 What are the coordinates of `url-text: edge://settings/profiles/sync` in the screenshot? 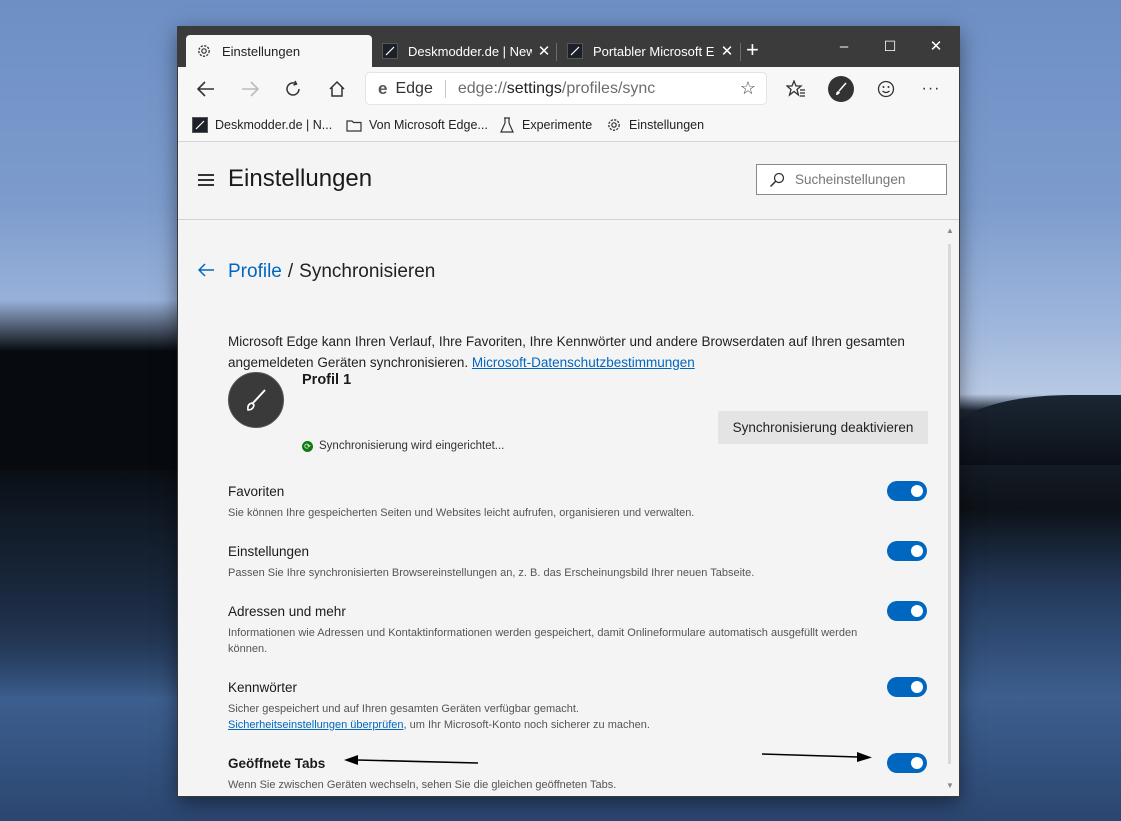 It's located at (556, 88).